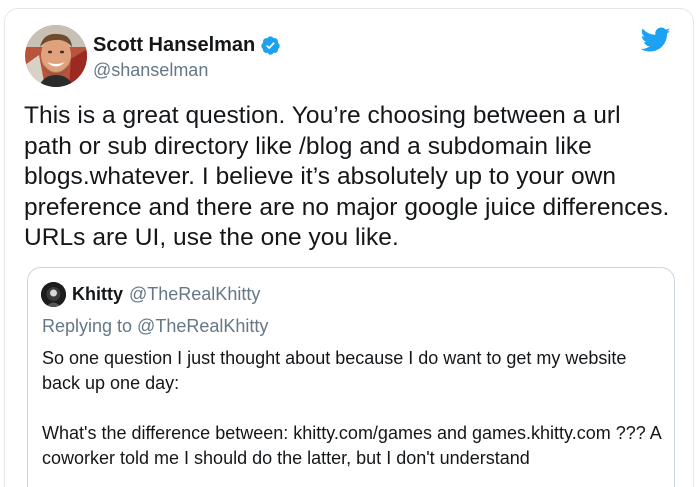 The height and width of the screenshot is (487, 700). Describe the element at coordinates (655, 40) in the screenshot. I see `twitter-bird-icon` at that location.